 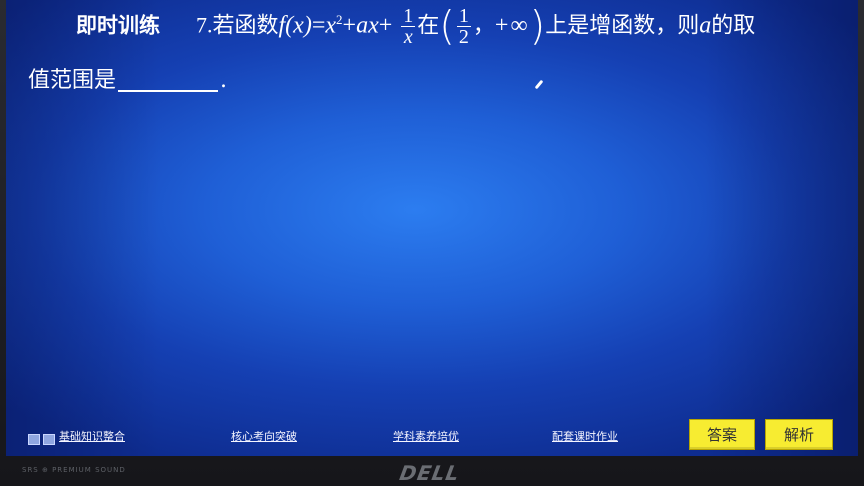 I want to click on fraction-one-over-x: 1x, so click(x=408, y=26).